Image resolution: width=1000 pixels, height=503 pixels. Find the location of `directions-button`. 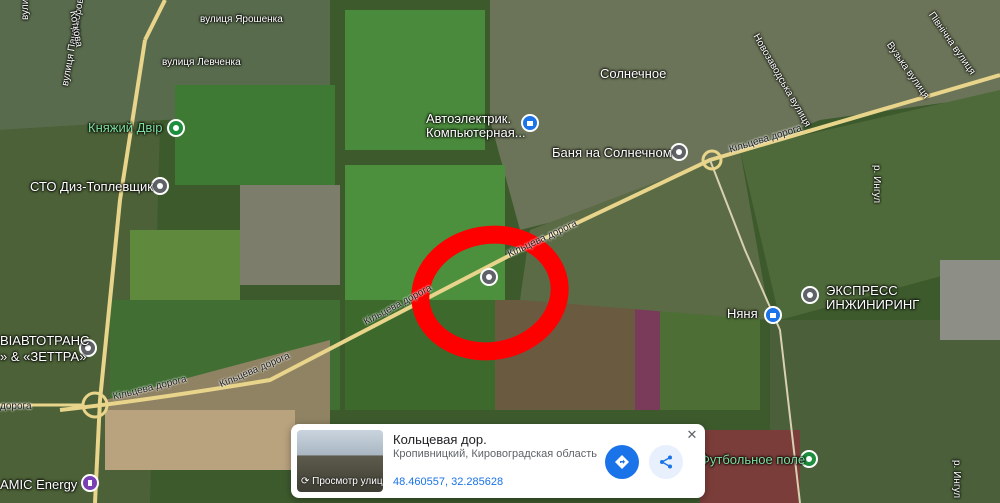

directions-button is located at coordinates (622, 462).